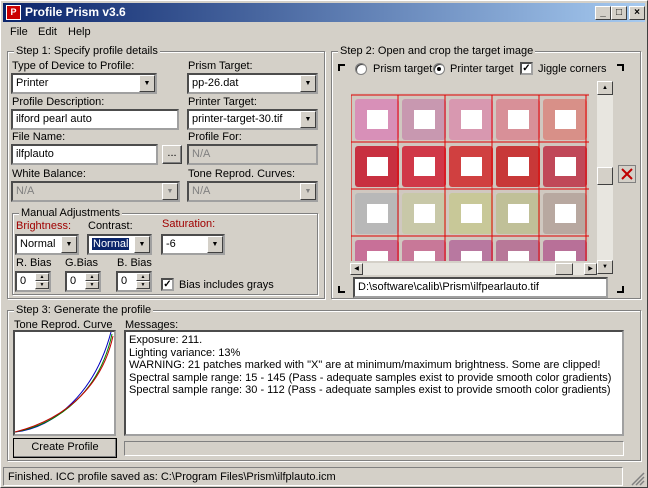 The width and height of the screenshot is (648, 488). Describe the element at coordinates (437, 51) in the screenshot. I see `step2-title: Step 2: Open and crop the target image` at that location.